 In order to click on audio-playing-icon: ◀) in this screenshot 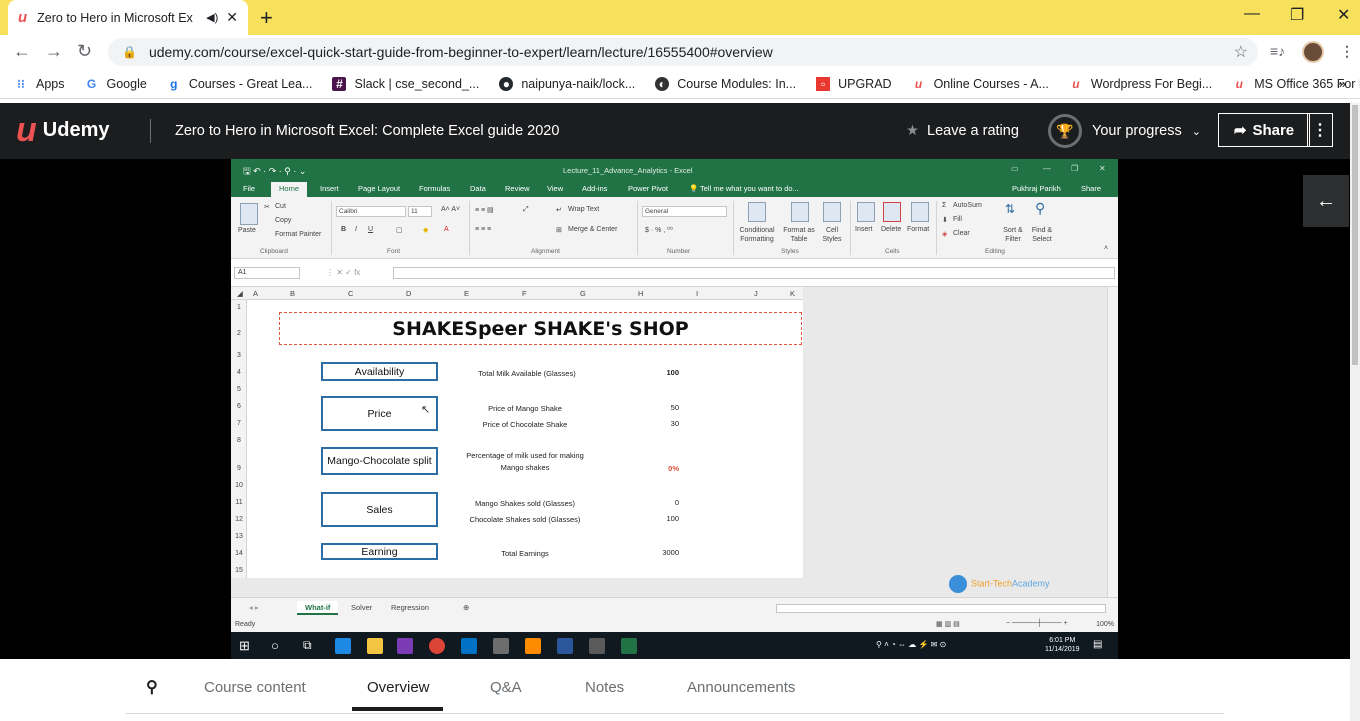, I will do `click(212, 17)`.